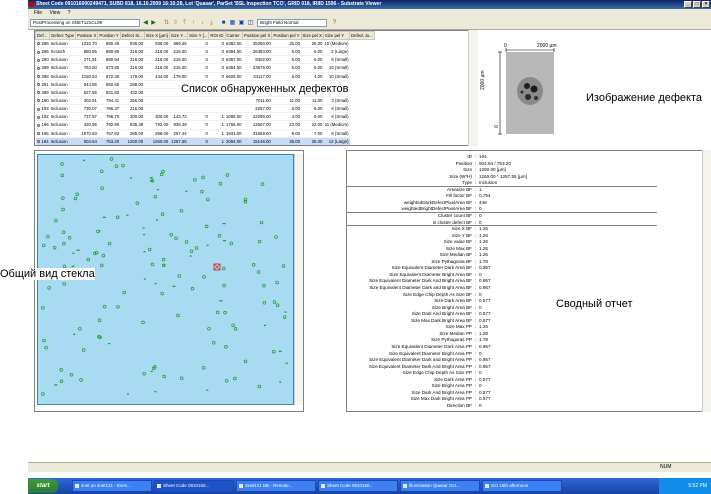  What do you see at coordinates (69, 13) in the screenshot?
I see `menu-help: ?` at bounding box center [69, 13].